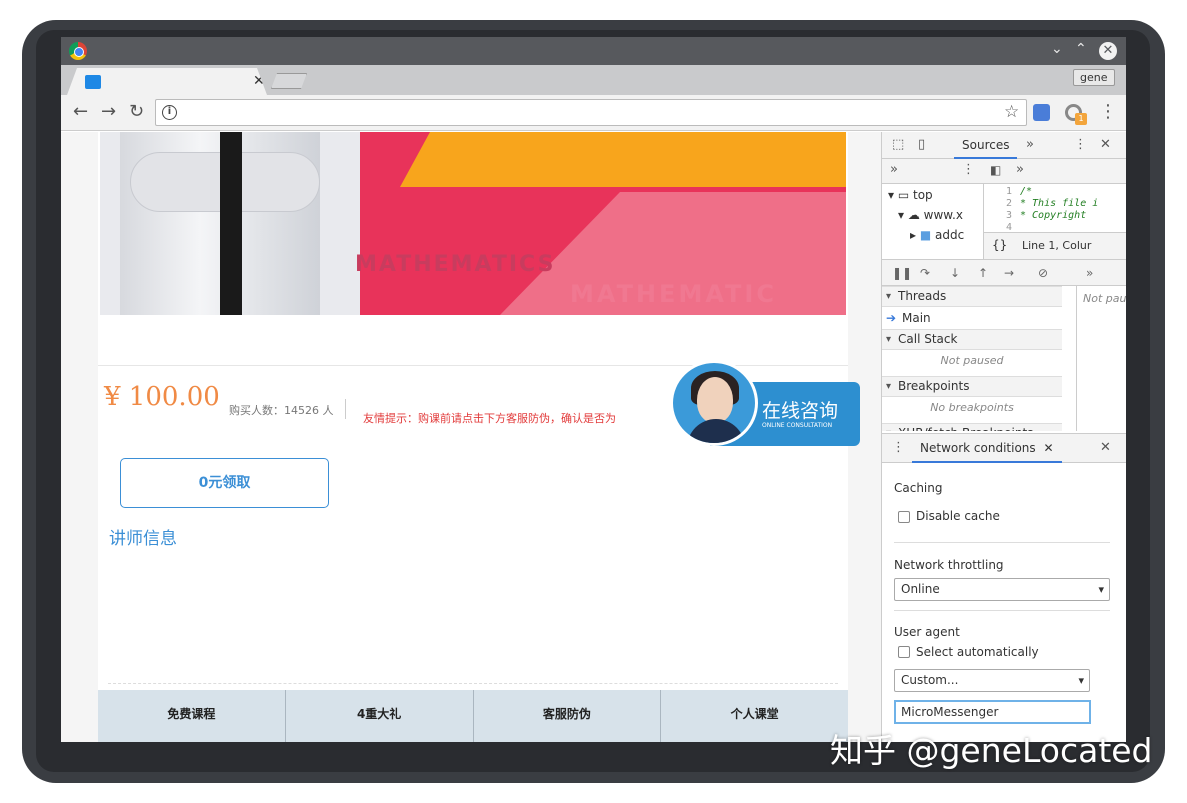 The image size is (1187, 803). I want to click on nav-my-classroom: 个人课堂, so click(754, 716).